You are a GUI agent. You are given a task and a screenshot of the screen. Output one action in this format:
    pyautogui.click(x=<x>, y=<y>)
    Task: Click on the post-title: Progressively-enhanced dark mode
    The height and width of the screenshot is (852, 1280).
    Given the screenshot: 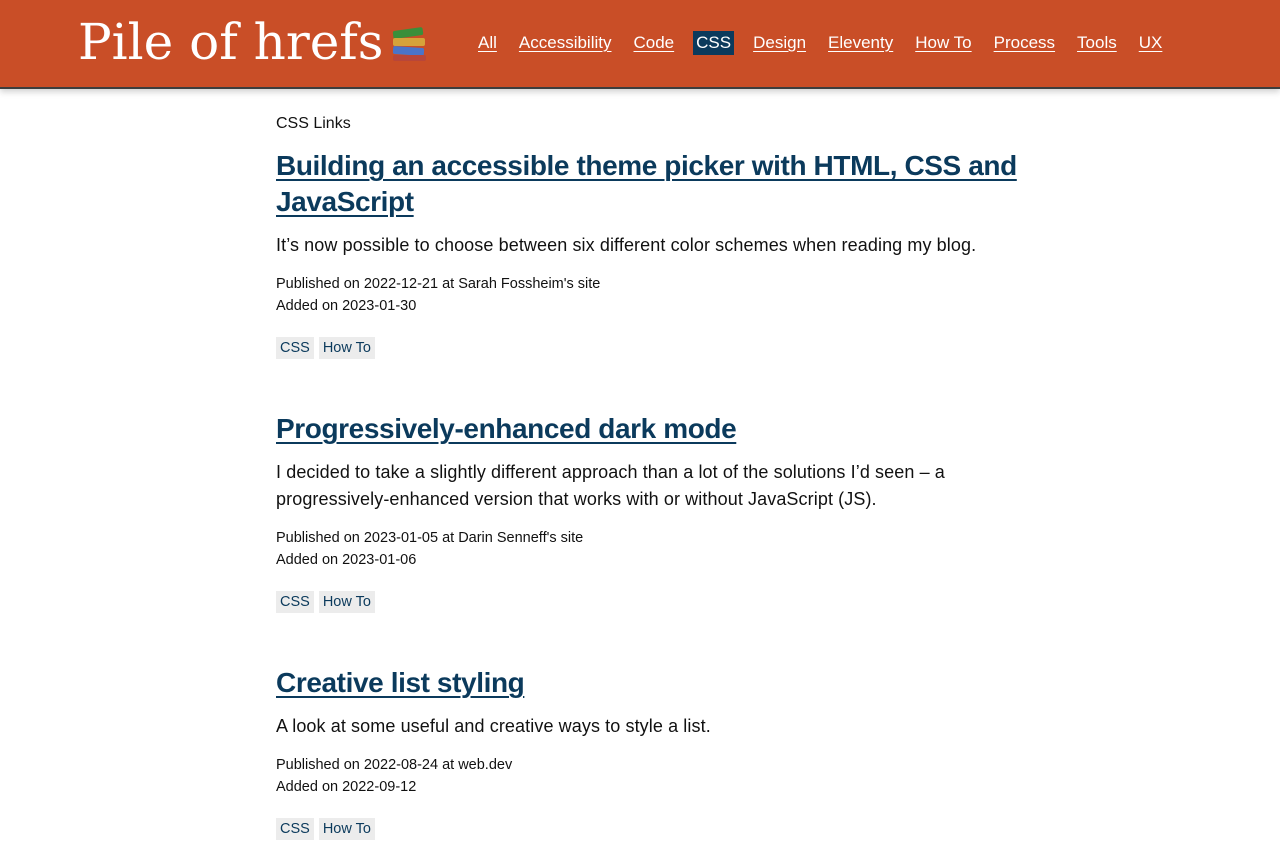 What is the action you would take?
    pyautogui.click(x=656, y=429)
    